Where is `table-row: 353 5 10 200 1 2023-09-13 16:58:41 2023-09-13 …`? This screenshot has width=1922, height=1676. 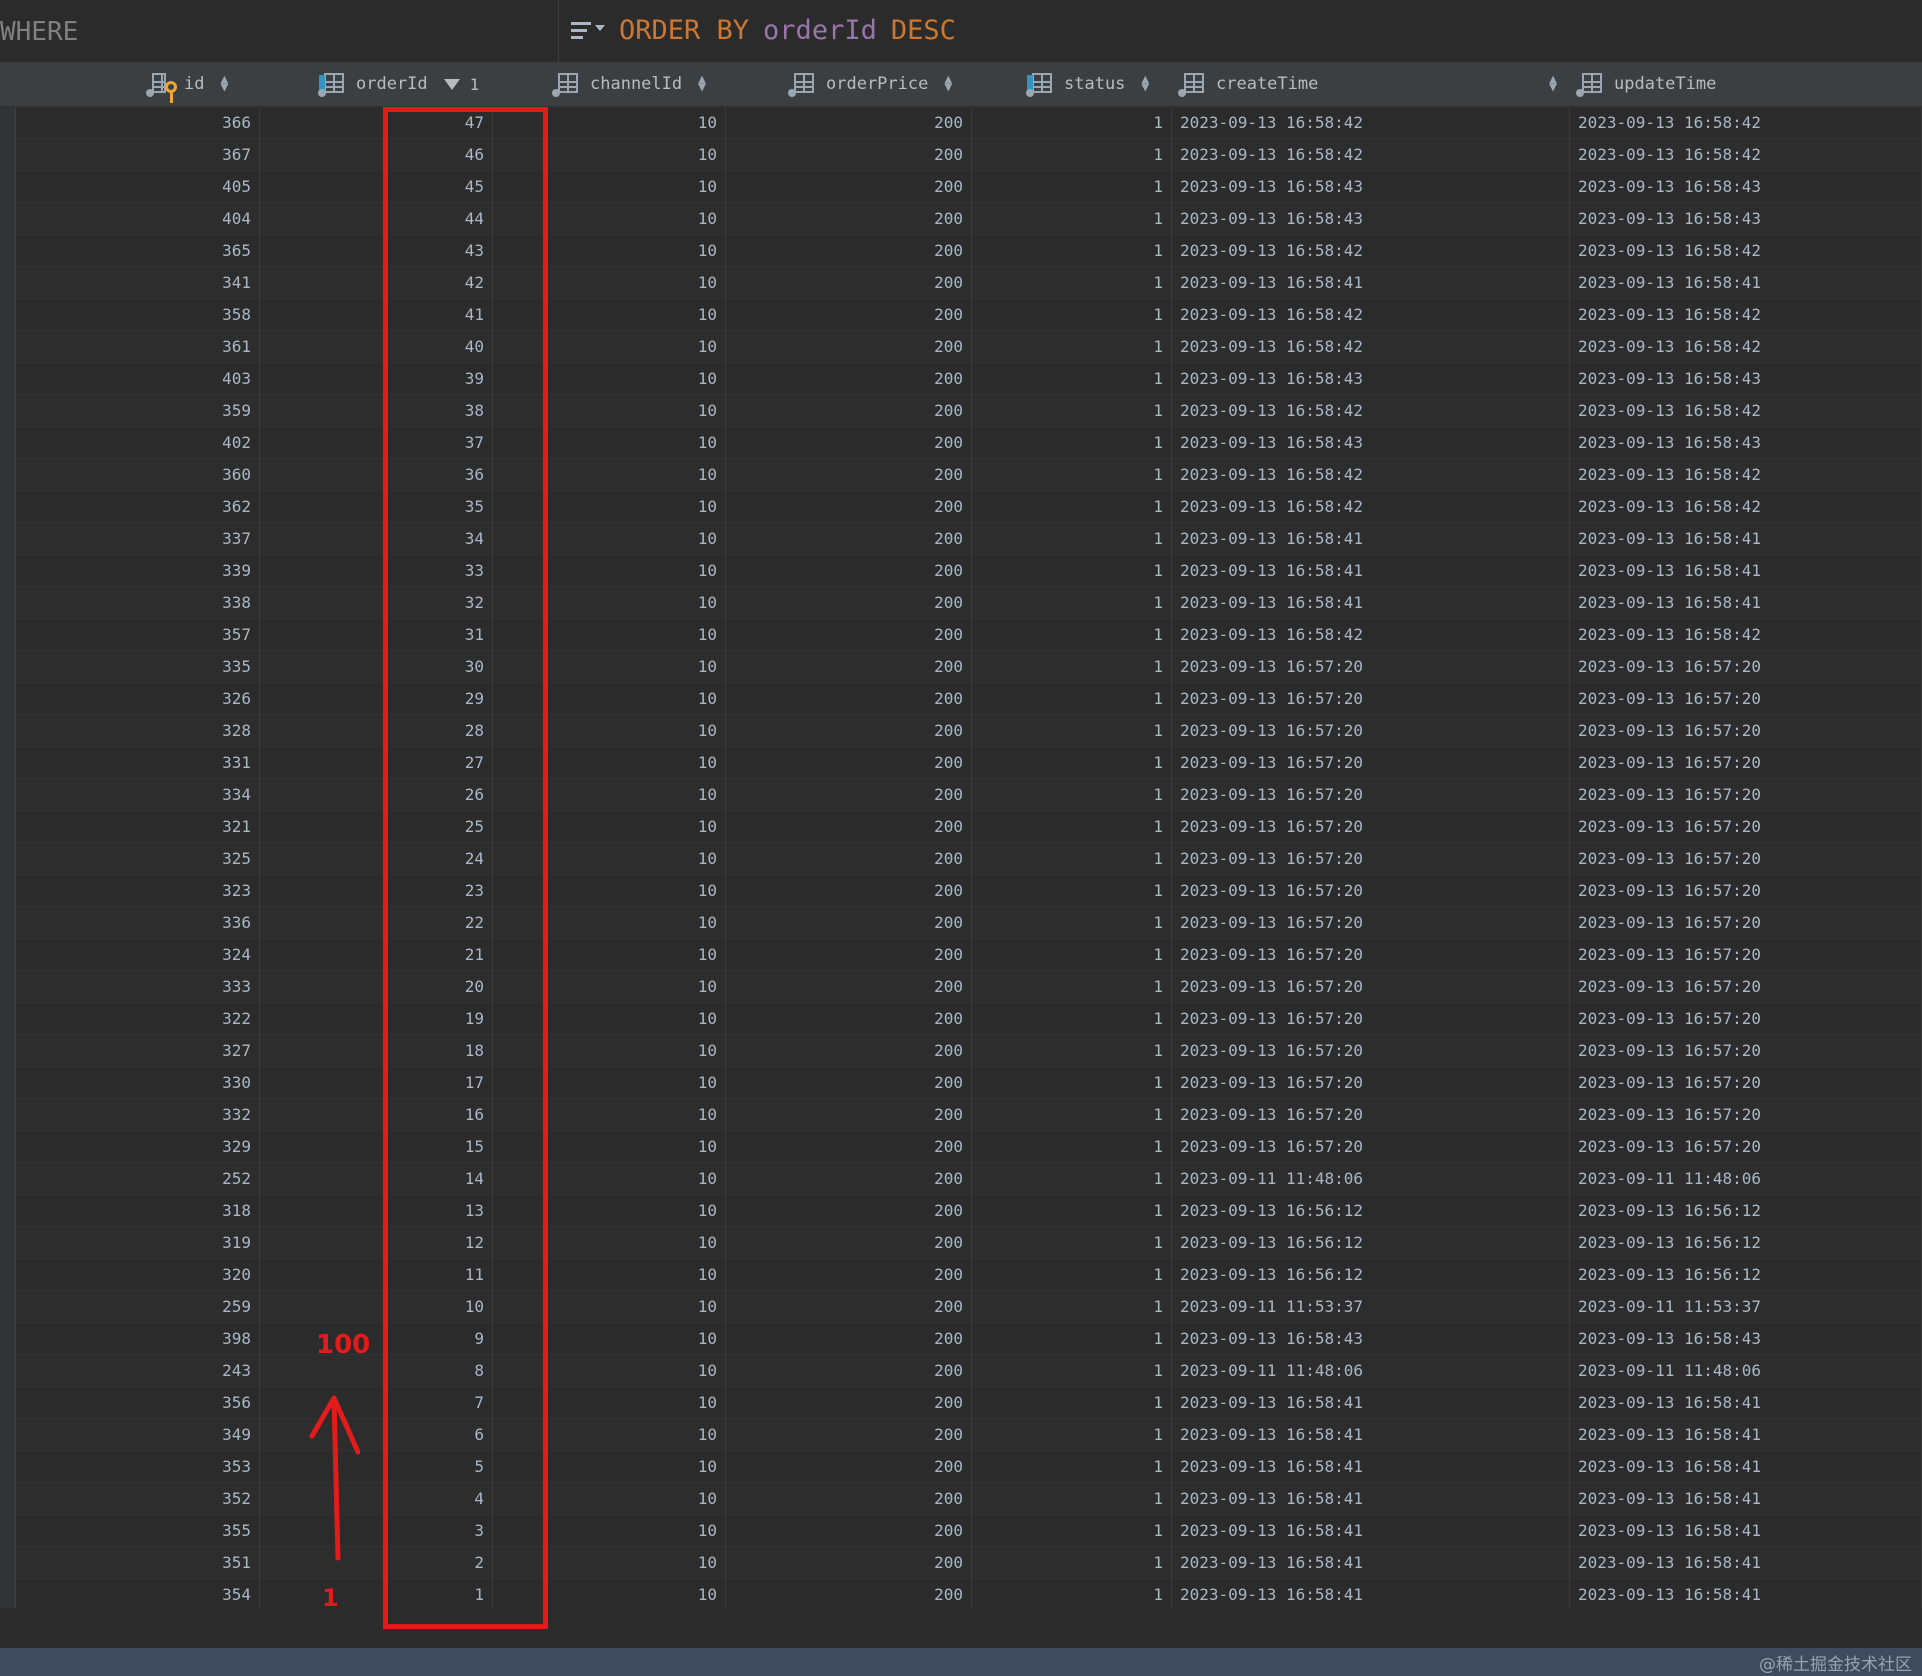 table-row: 353 5 10 200 1 2023-09-13 16:58:41 2023-09-13 … is located at coordinates (961, 1467).